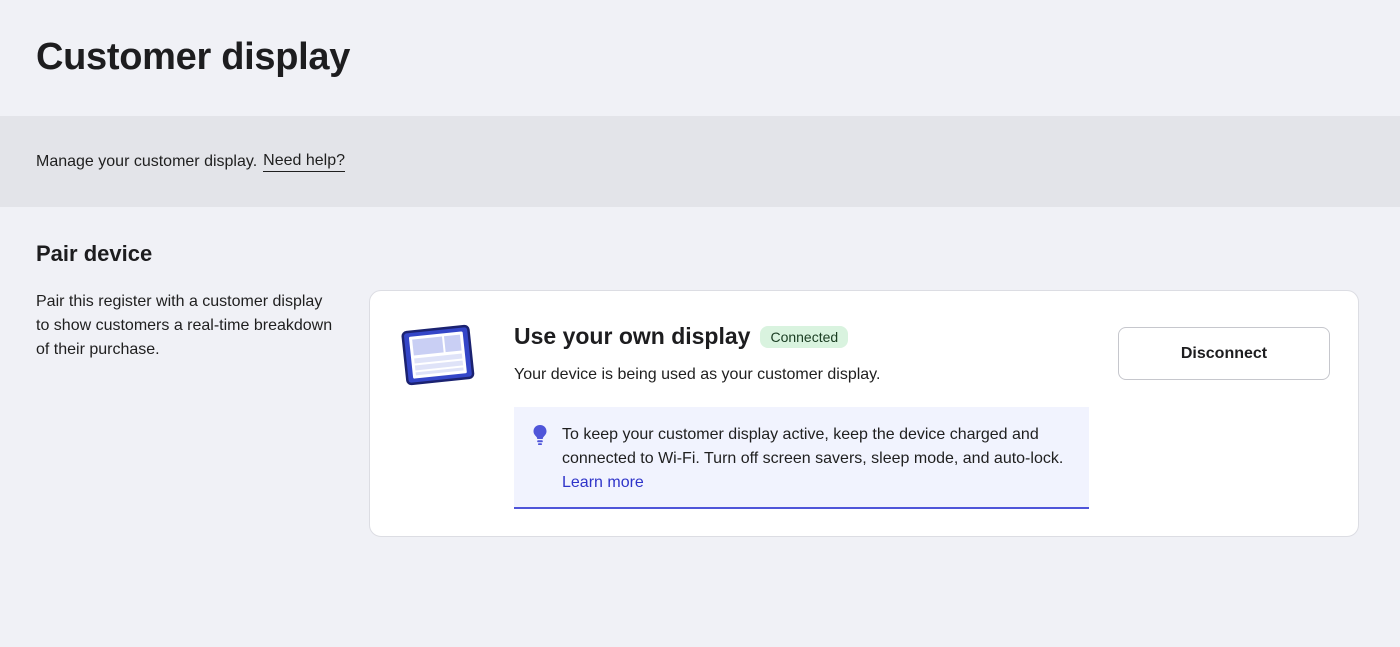 The height and width of the screenshot is (647, 1400). Describe the element at coordinates (438, 355) in the screenshot. I see `tablet-display-icon` at that location.